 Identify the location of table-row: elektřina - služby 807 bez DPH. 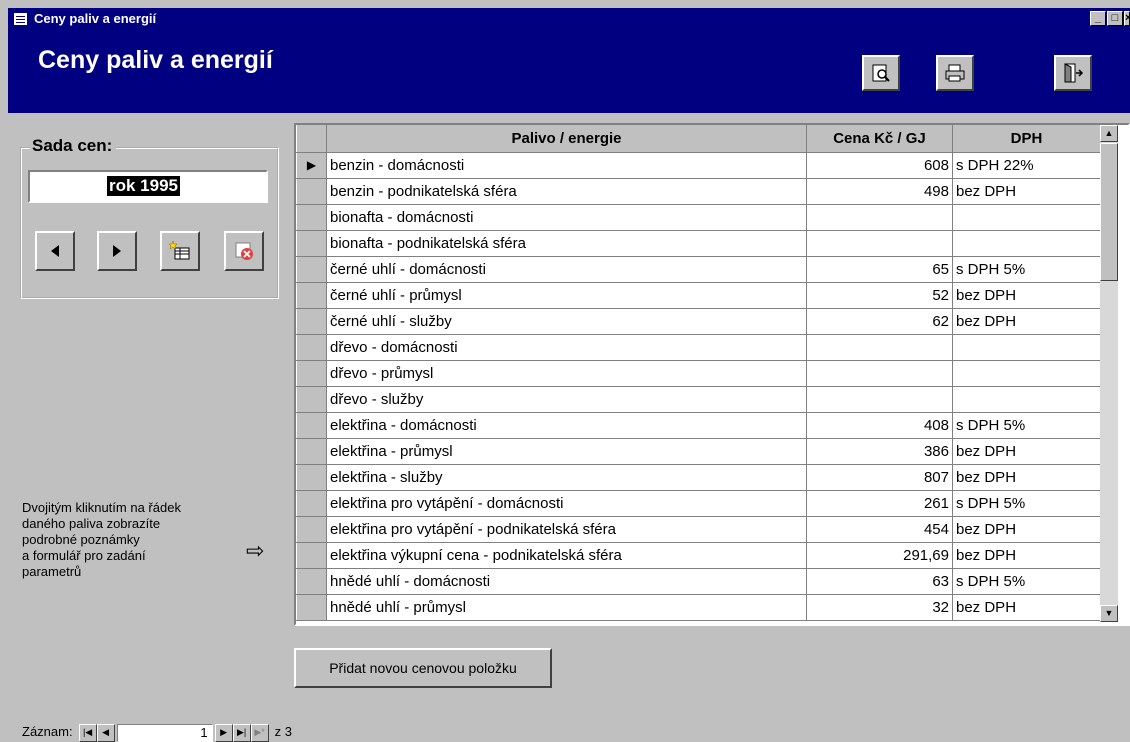
(698, 477).